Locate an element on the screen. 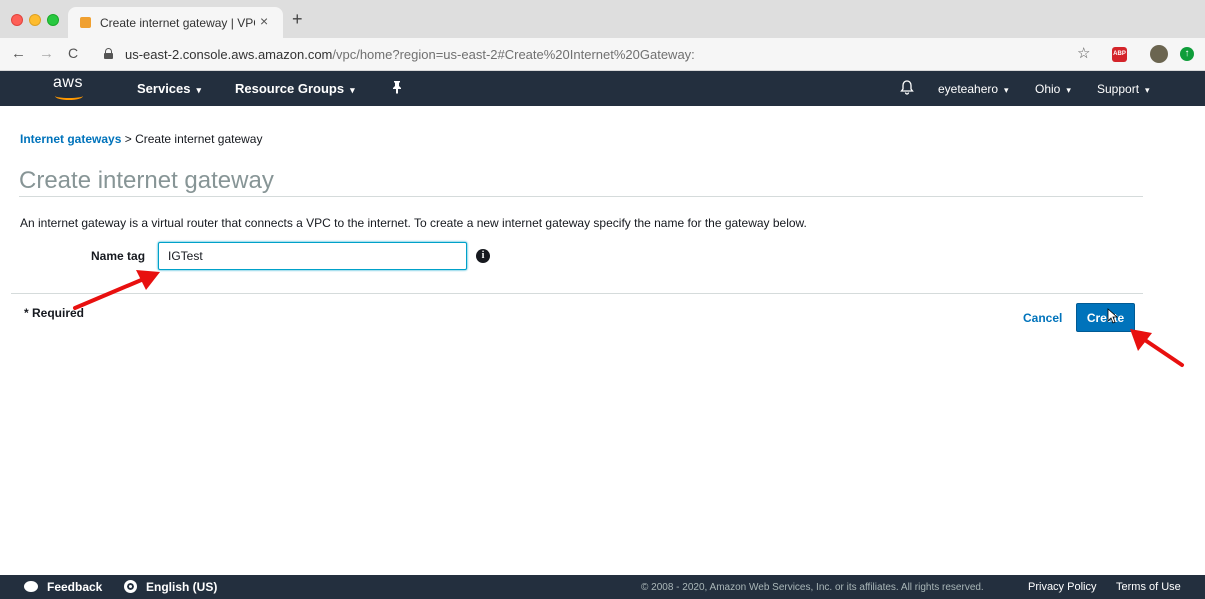 The height and width of the screenshot is (599, 1205). services-menu: Services ▾ is located at coordinates (169, 88).